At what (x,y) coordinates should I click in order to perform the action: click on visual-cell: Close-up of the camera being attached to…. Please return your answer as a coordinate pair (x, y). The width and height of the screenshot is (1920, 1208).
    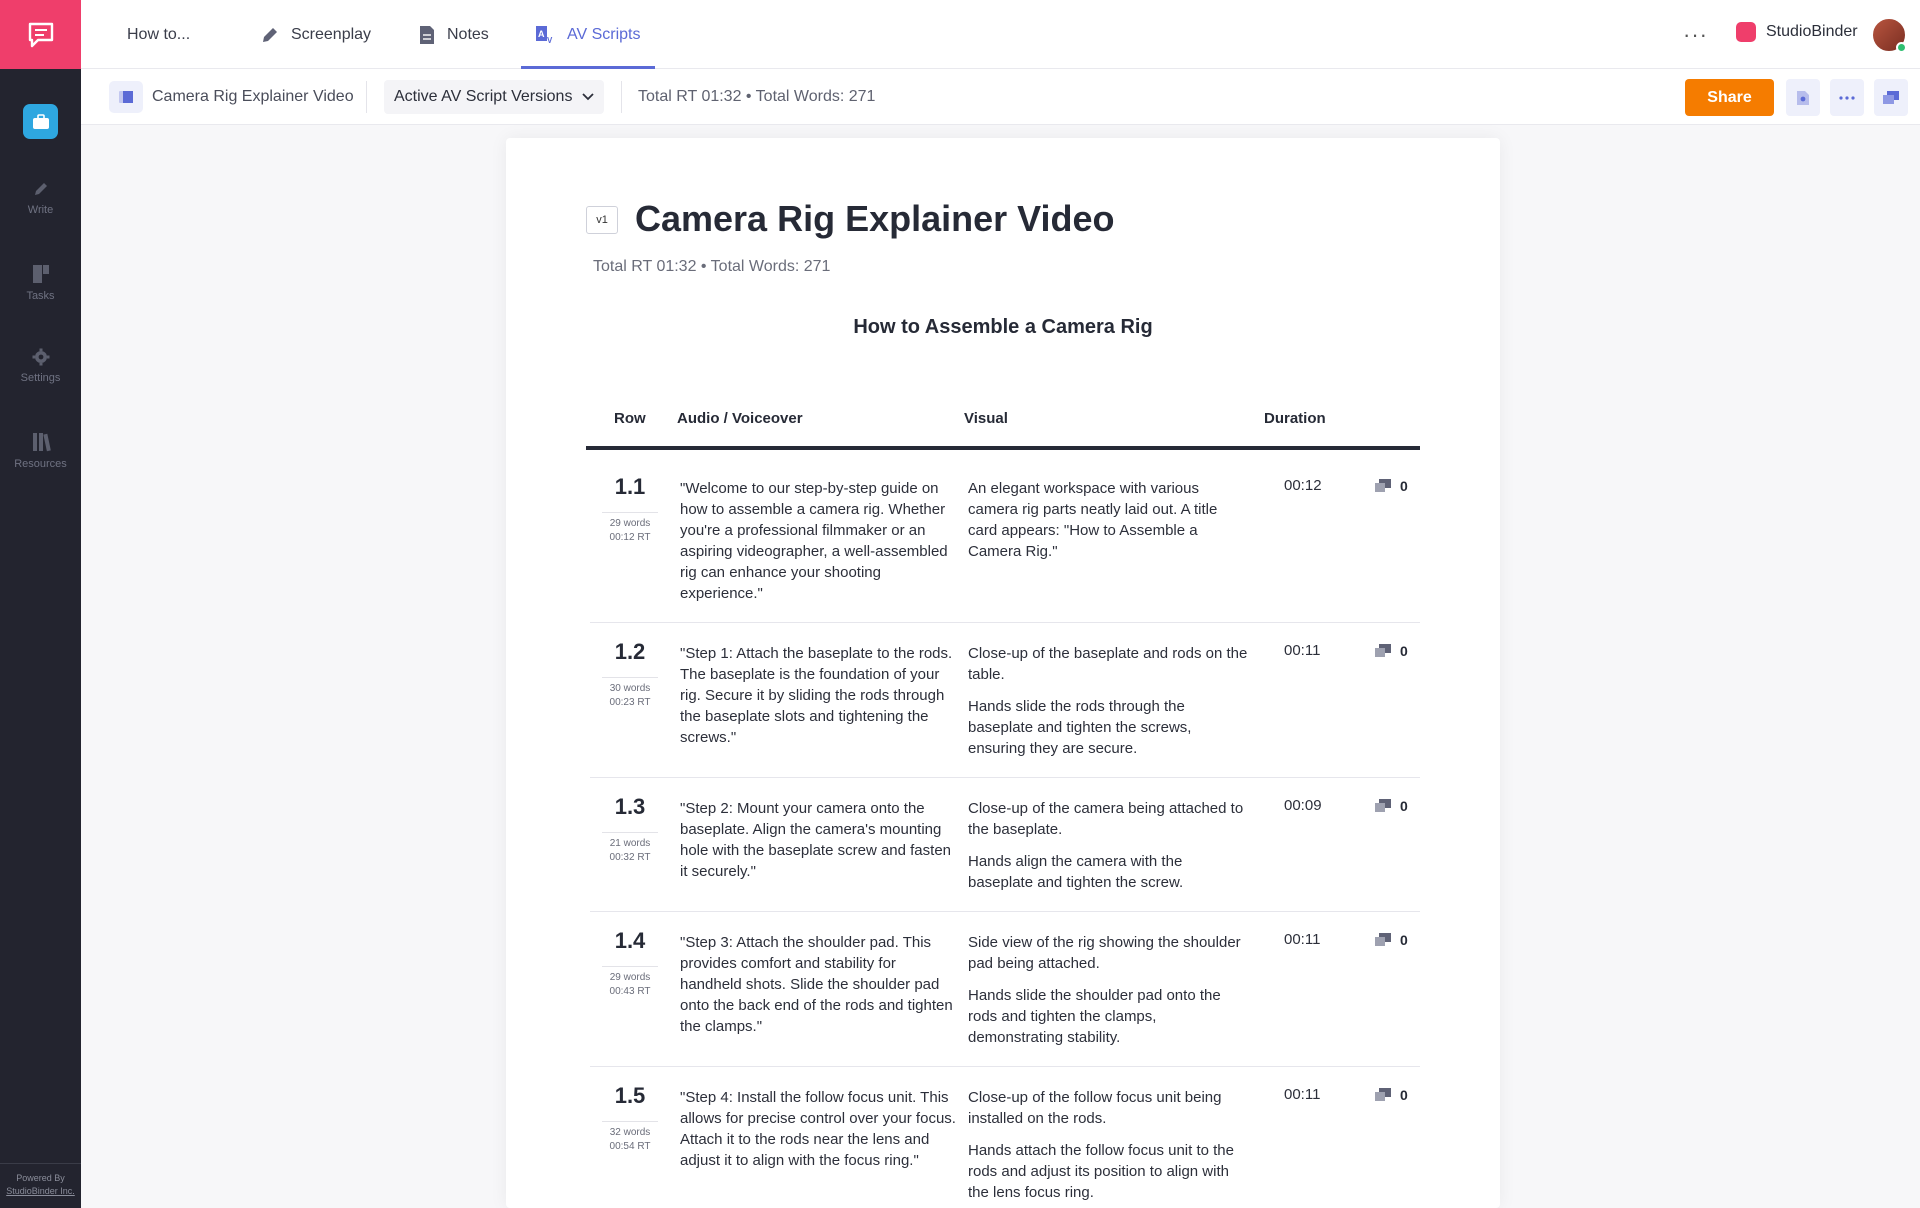
    Looking at the image, I should click on (1108, 845).